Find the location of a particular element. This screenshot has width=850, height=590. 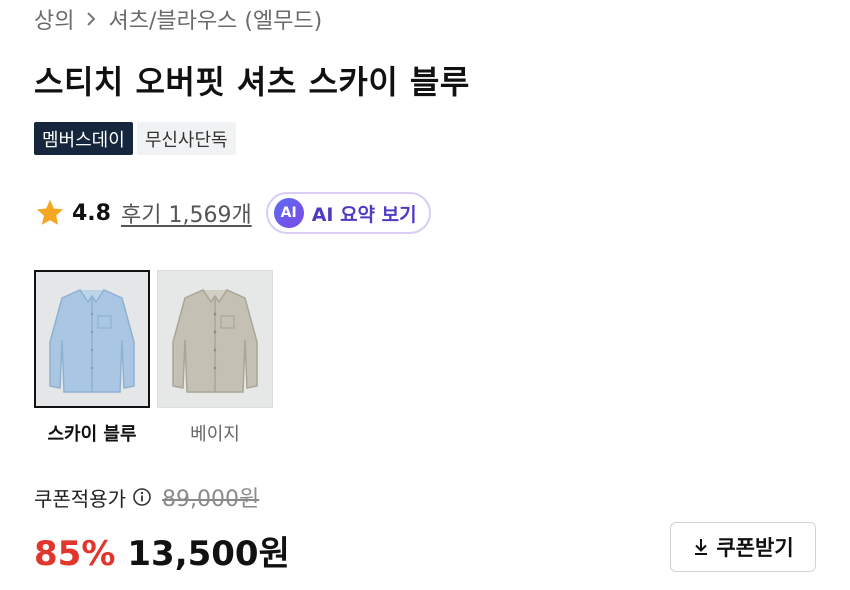

breadcrumb-category: 상의 is located at coordinates (54, 19).